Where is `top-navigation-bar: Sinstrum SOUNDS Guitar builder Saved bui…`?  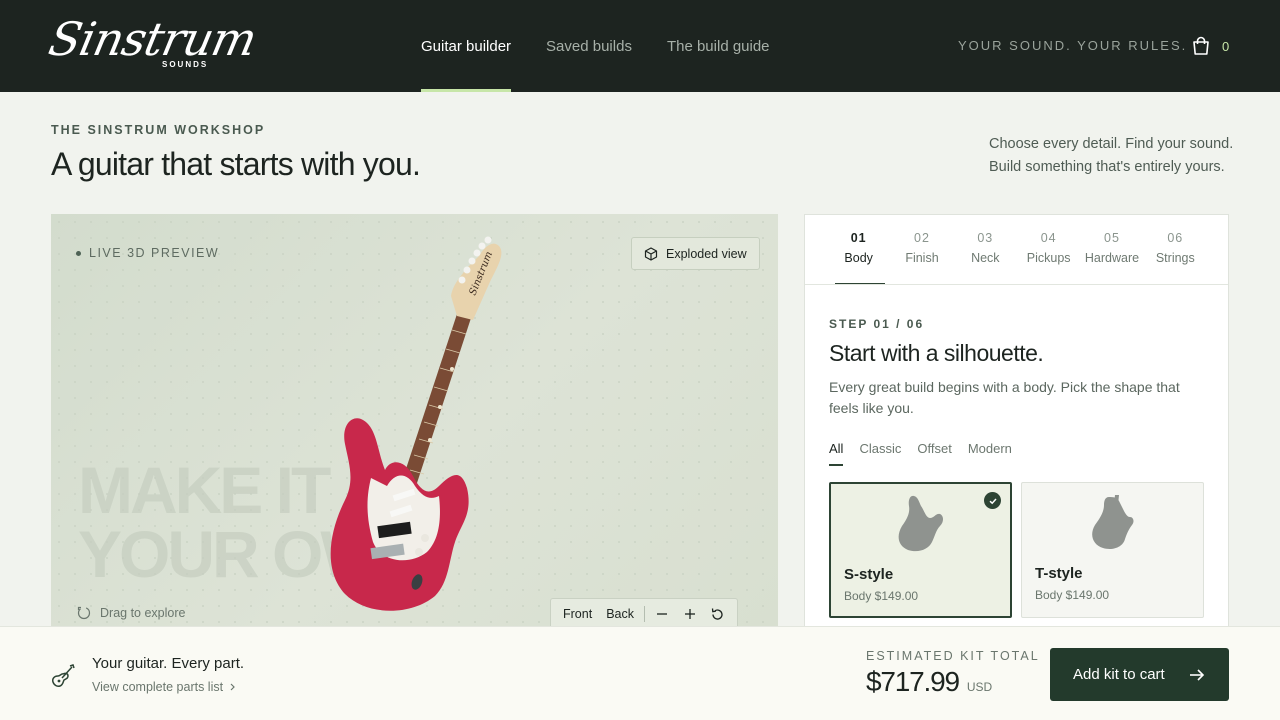
top-navigation-bar: Sinstrum SOUNDS Guitar builder Saved bui… is located at coordinates (640, 46).